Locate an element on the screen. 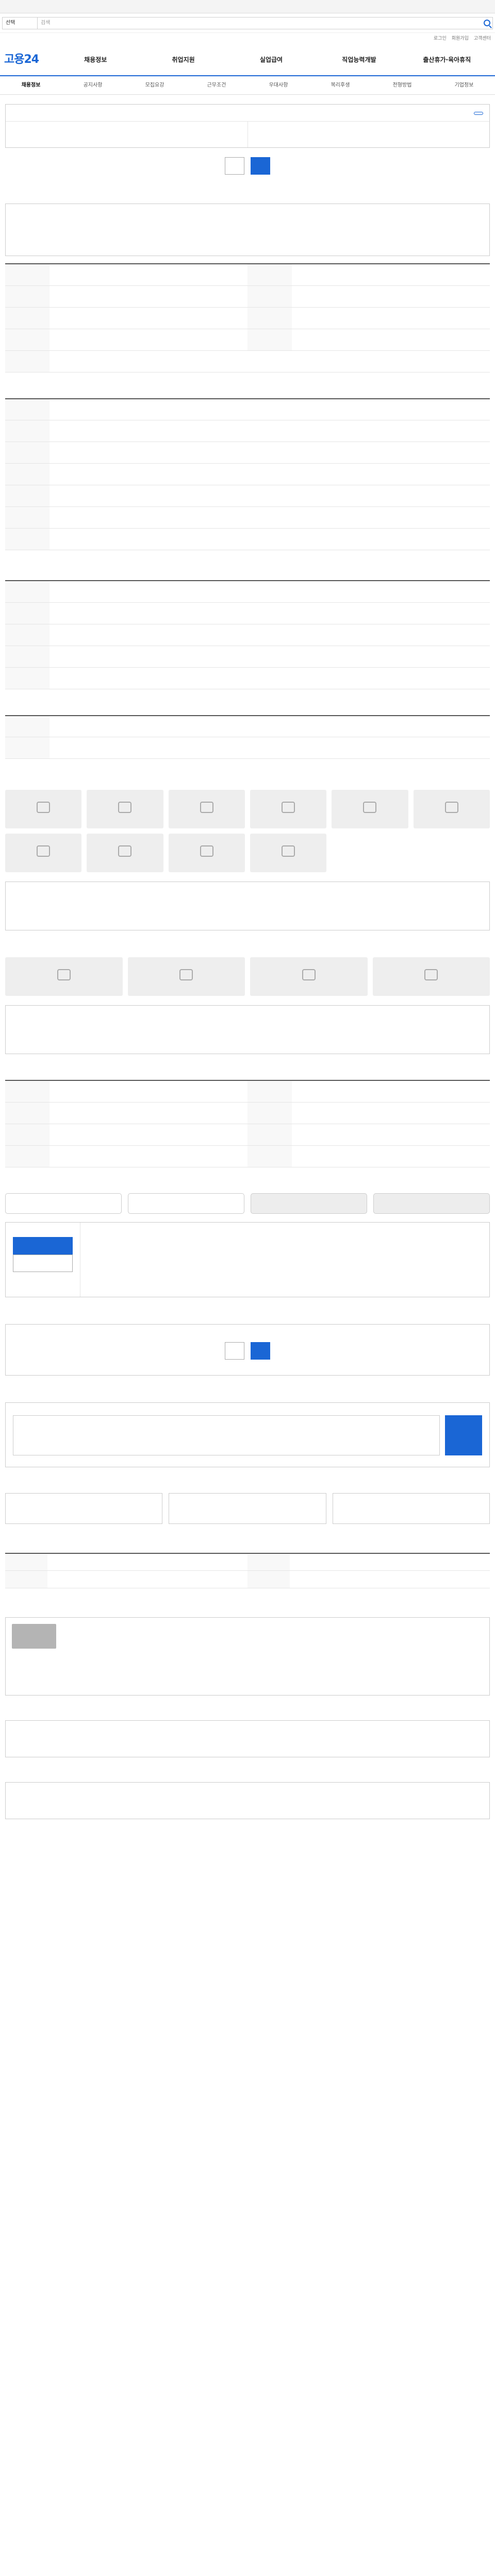 This screenshot has height=2576, width=495. qa-form is located at coordinates (247, 1435).